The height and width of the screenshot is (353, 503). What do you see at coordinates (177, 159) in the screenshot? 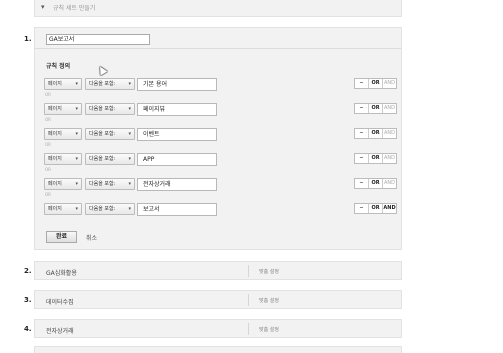
I see `rule-value-input: APP` at bounding box center [177, 159].